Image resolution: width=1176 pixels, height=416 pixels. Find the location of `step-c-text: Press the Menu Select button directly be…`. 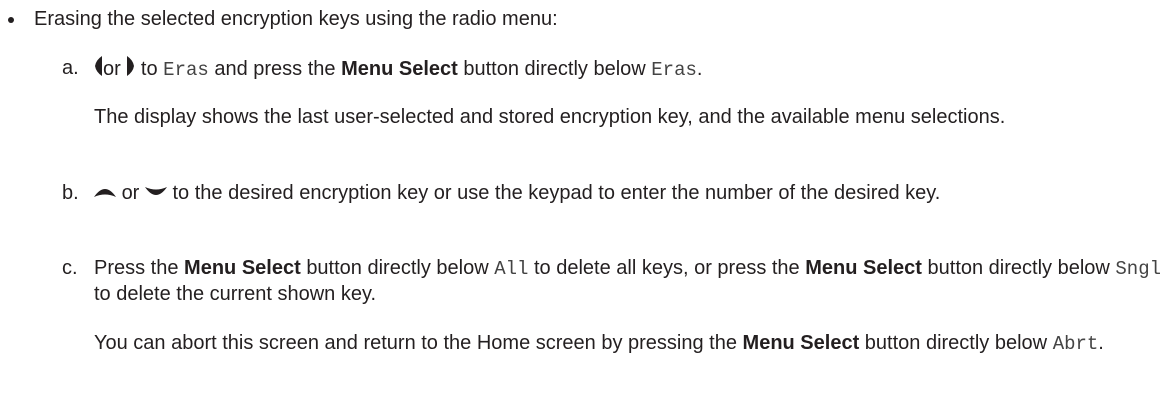

step-c-text: Press the Menu Select button directly be… is located at coordinates (630, 281).